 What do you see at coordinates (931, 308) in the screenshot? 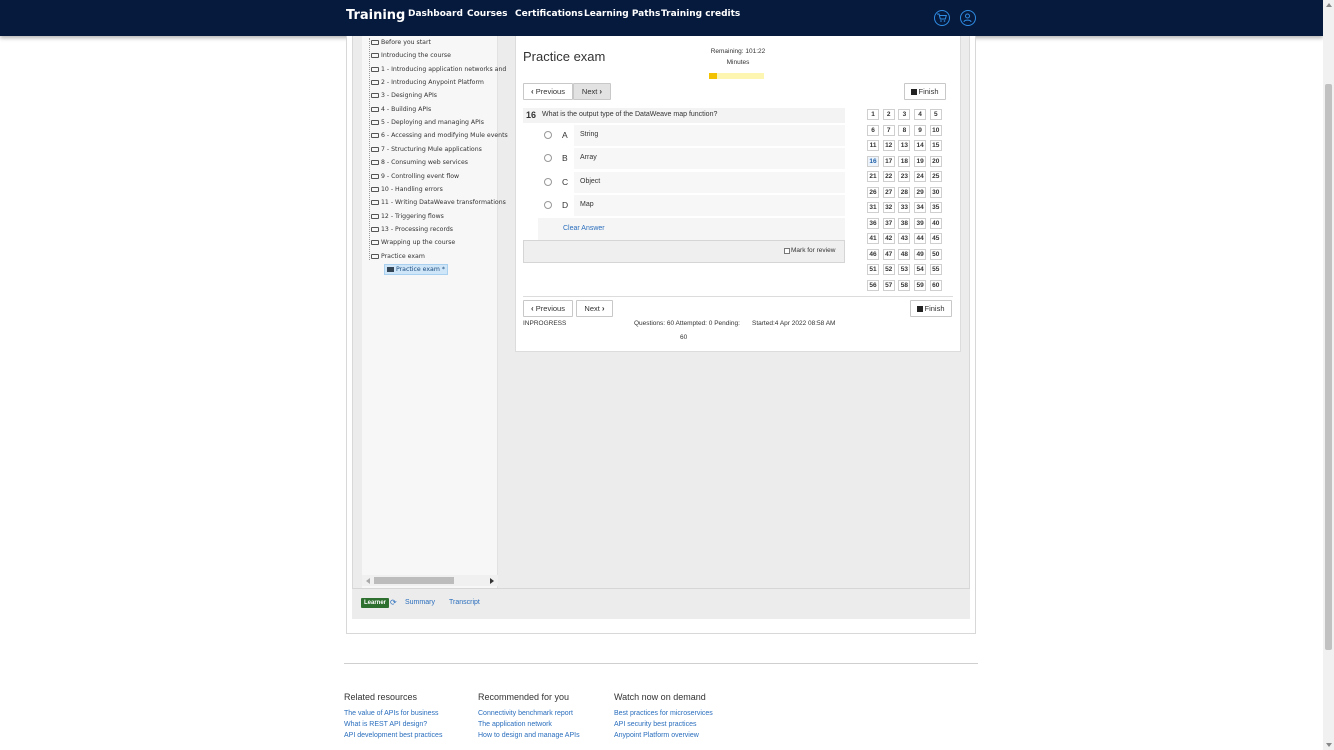
I see `finish-button-bottom: Finish` at bounding box center [931, 308].